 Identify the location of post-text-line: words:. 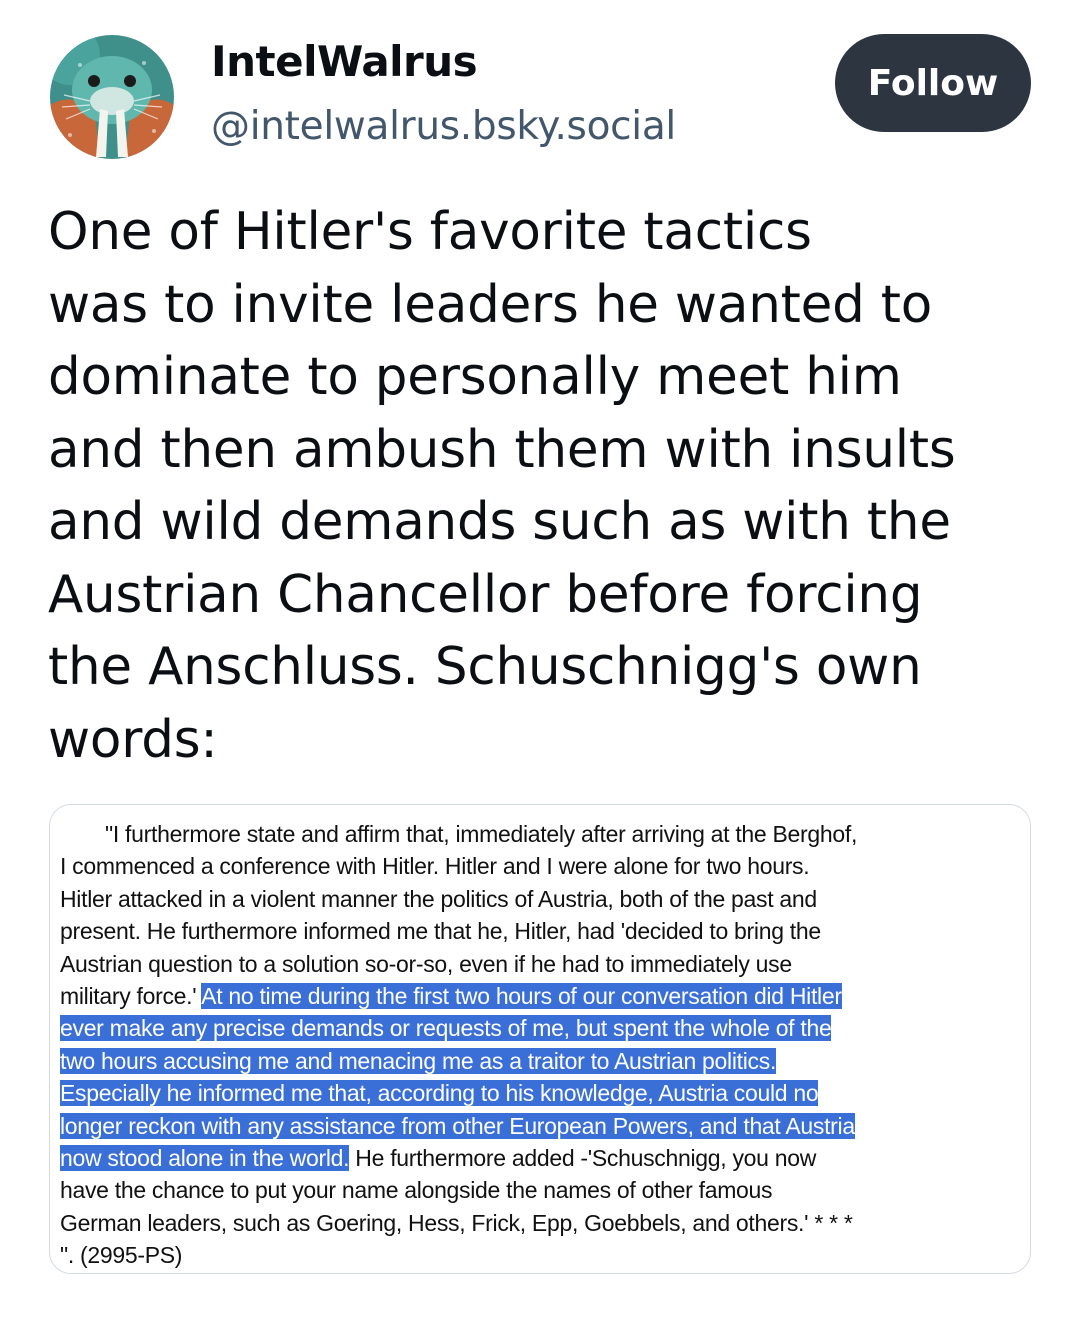
(133, 739).